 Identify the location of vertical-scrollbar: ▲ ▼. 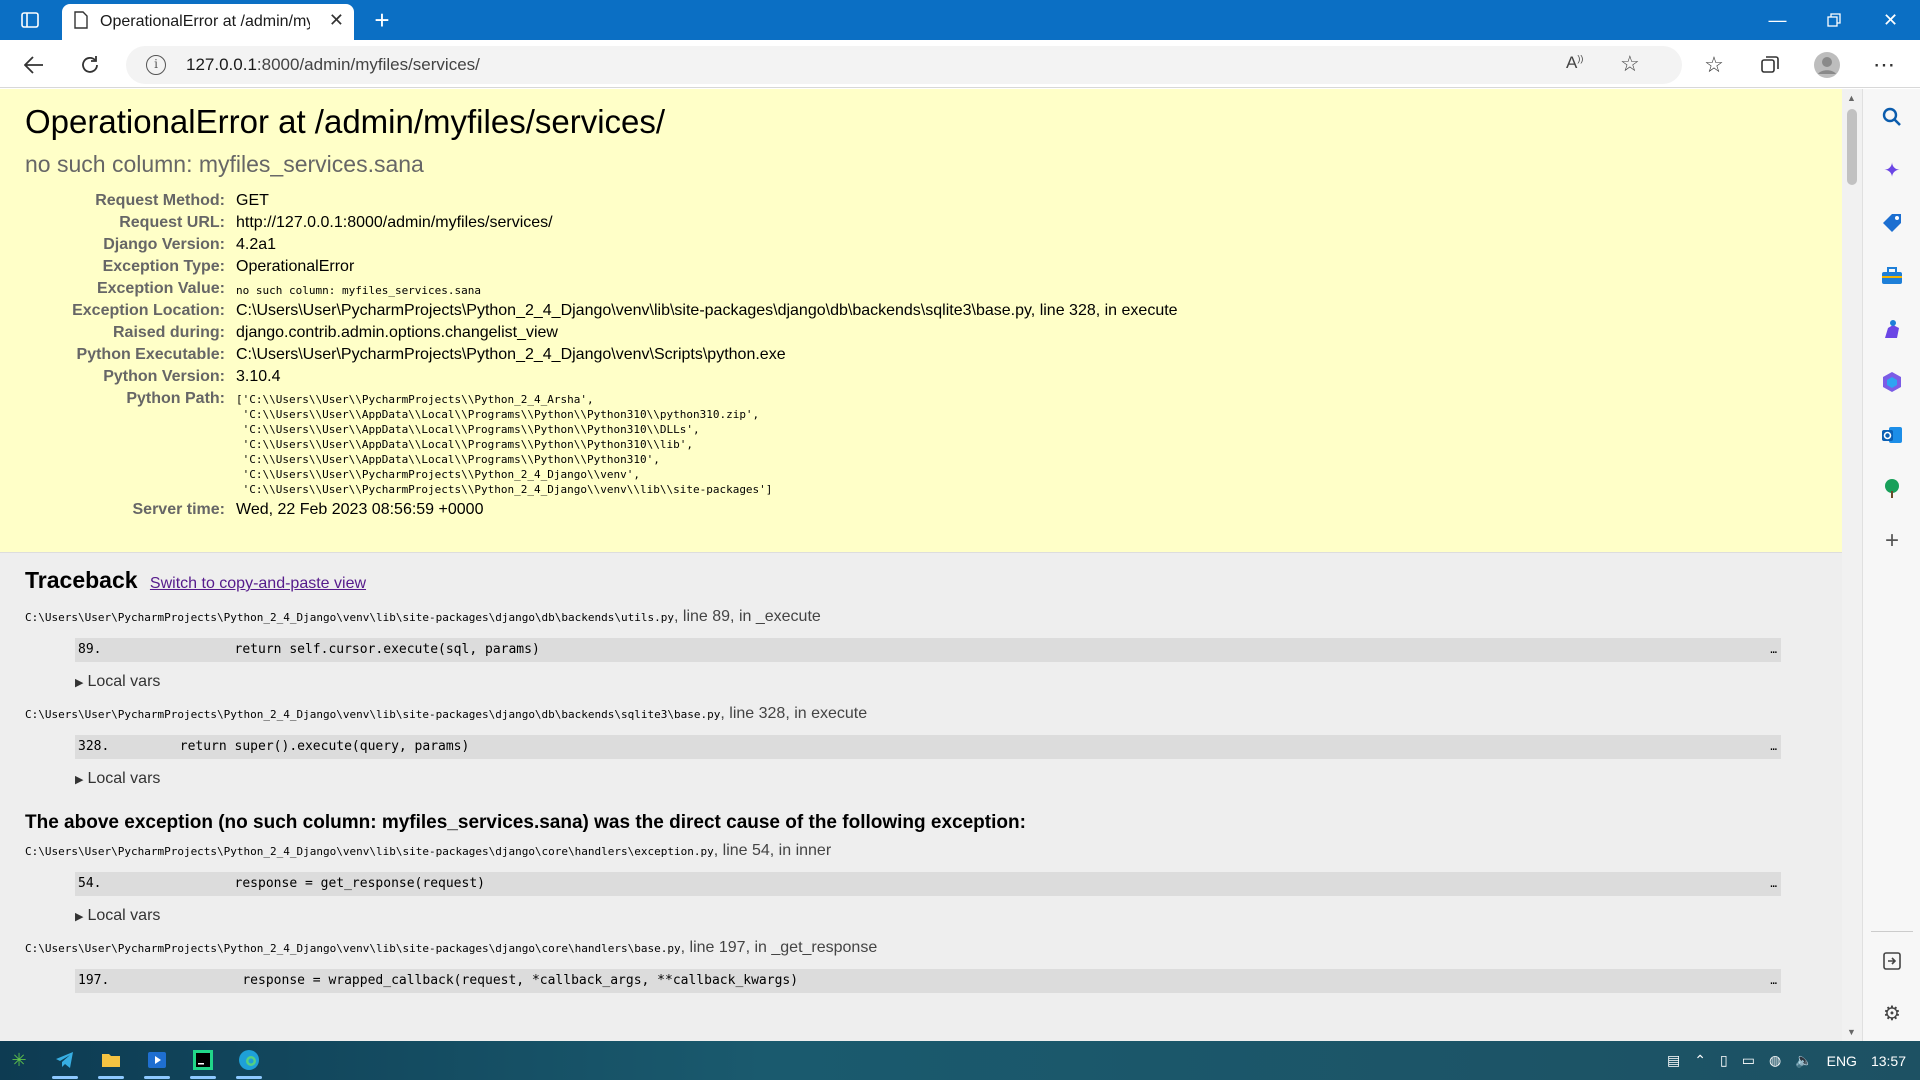
(1852, 565).